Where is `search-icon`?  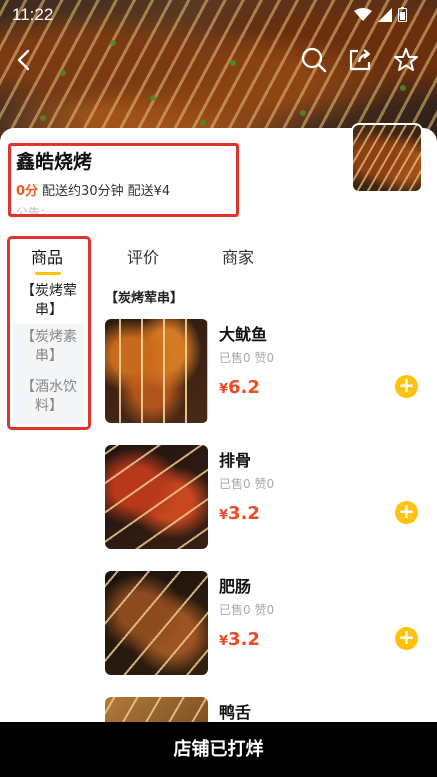
search-icon is located at coordinates (314, 60).